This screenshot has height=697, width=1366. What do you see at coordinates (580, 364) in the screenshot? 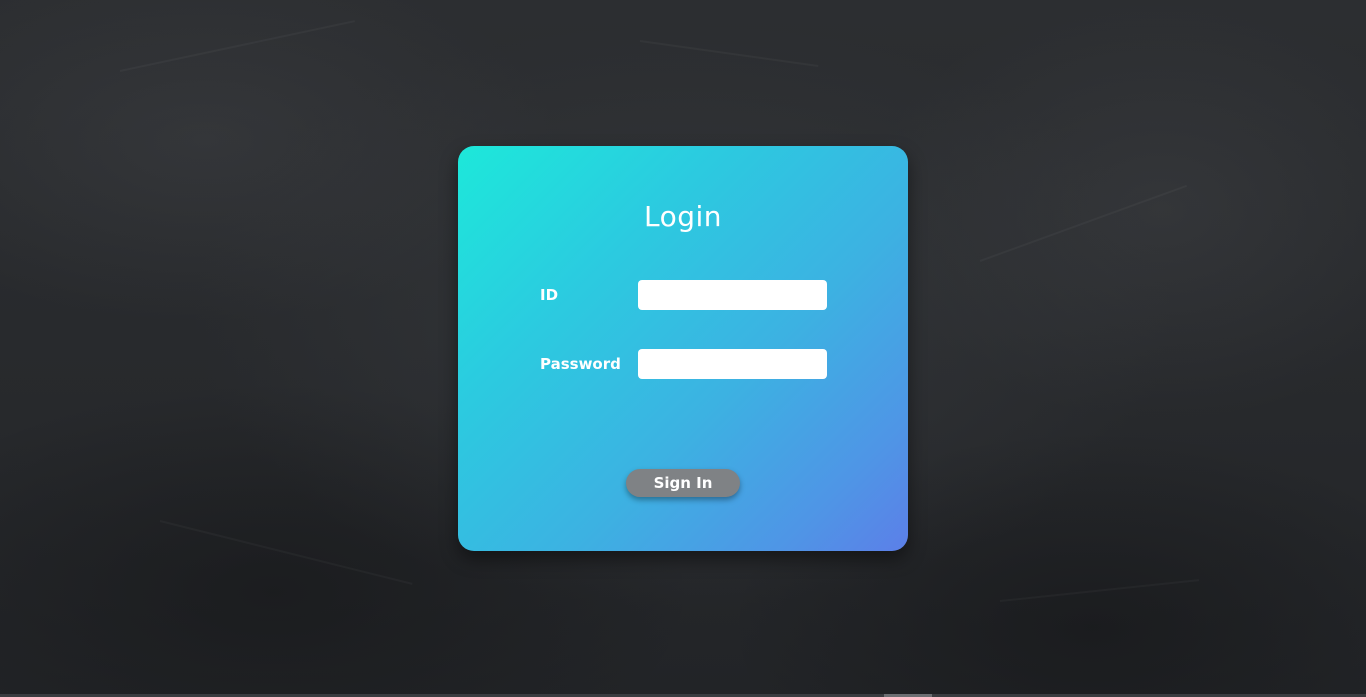
I see `password-label: Password` at bounding box center [580, 364].